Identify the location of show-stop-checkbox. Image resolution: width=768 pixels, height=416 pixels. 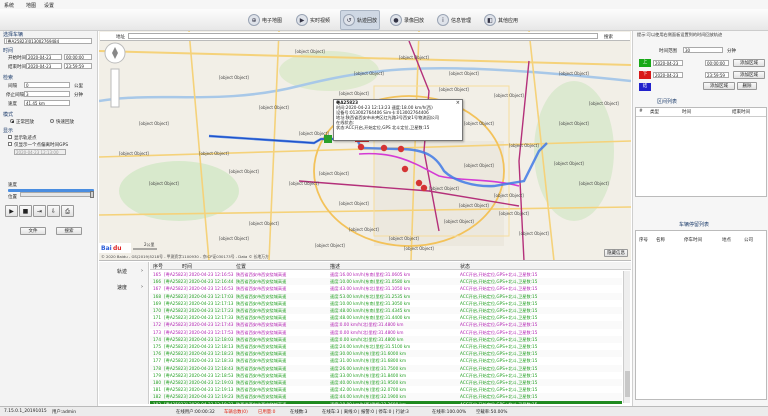
(10, 144).